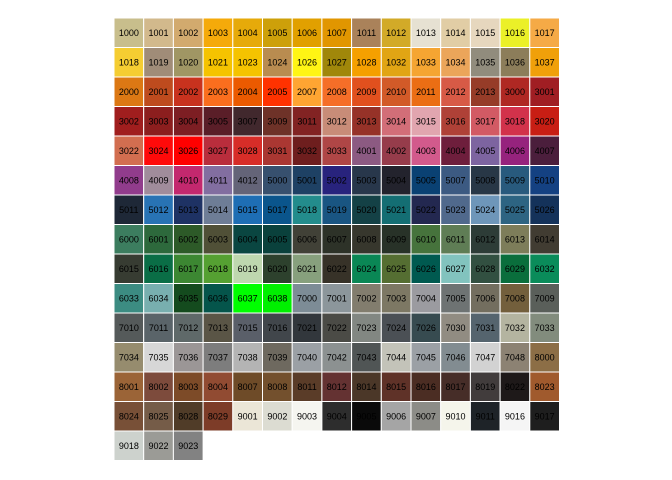  Describe the element at coordinates (337, 298) in the screenshot. I see `swatch-label-7001: 7001` at that location.